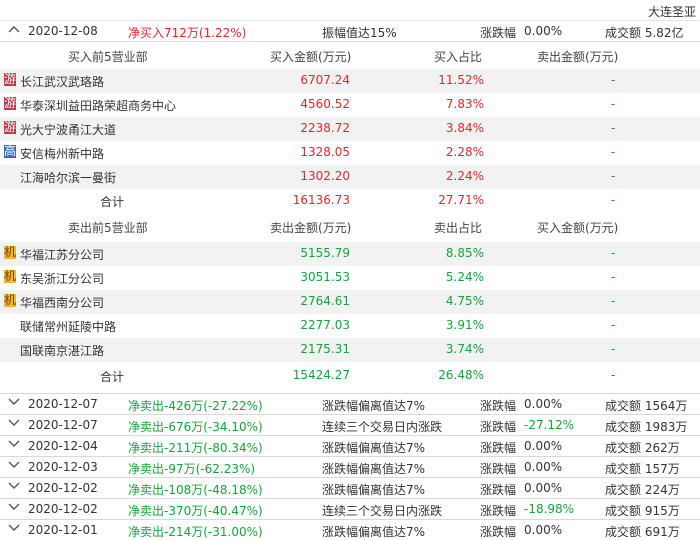  Describe the element at coordinates (464, 176) in the screenshot. I see `buy-ratio: 2.24%` at that location.